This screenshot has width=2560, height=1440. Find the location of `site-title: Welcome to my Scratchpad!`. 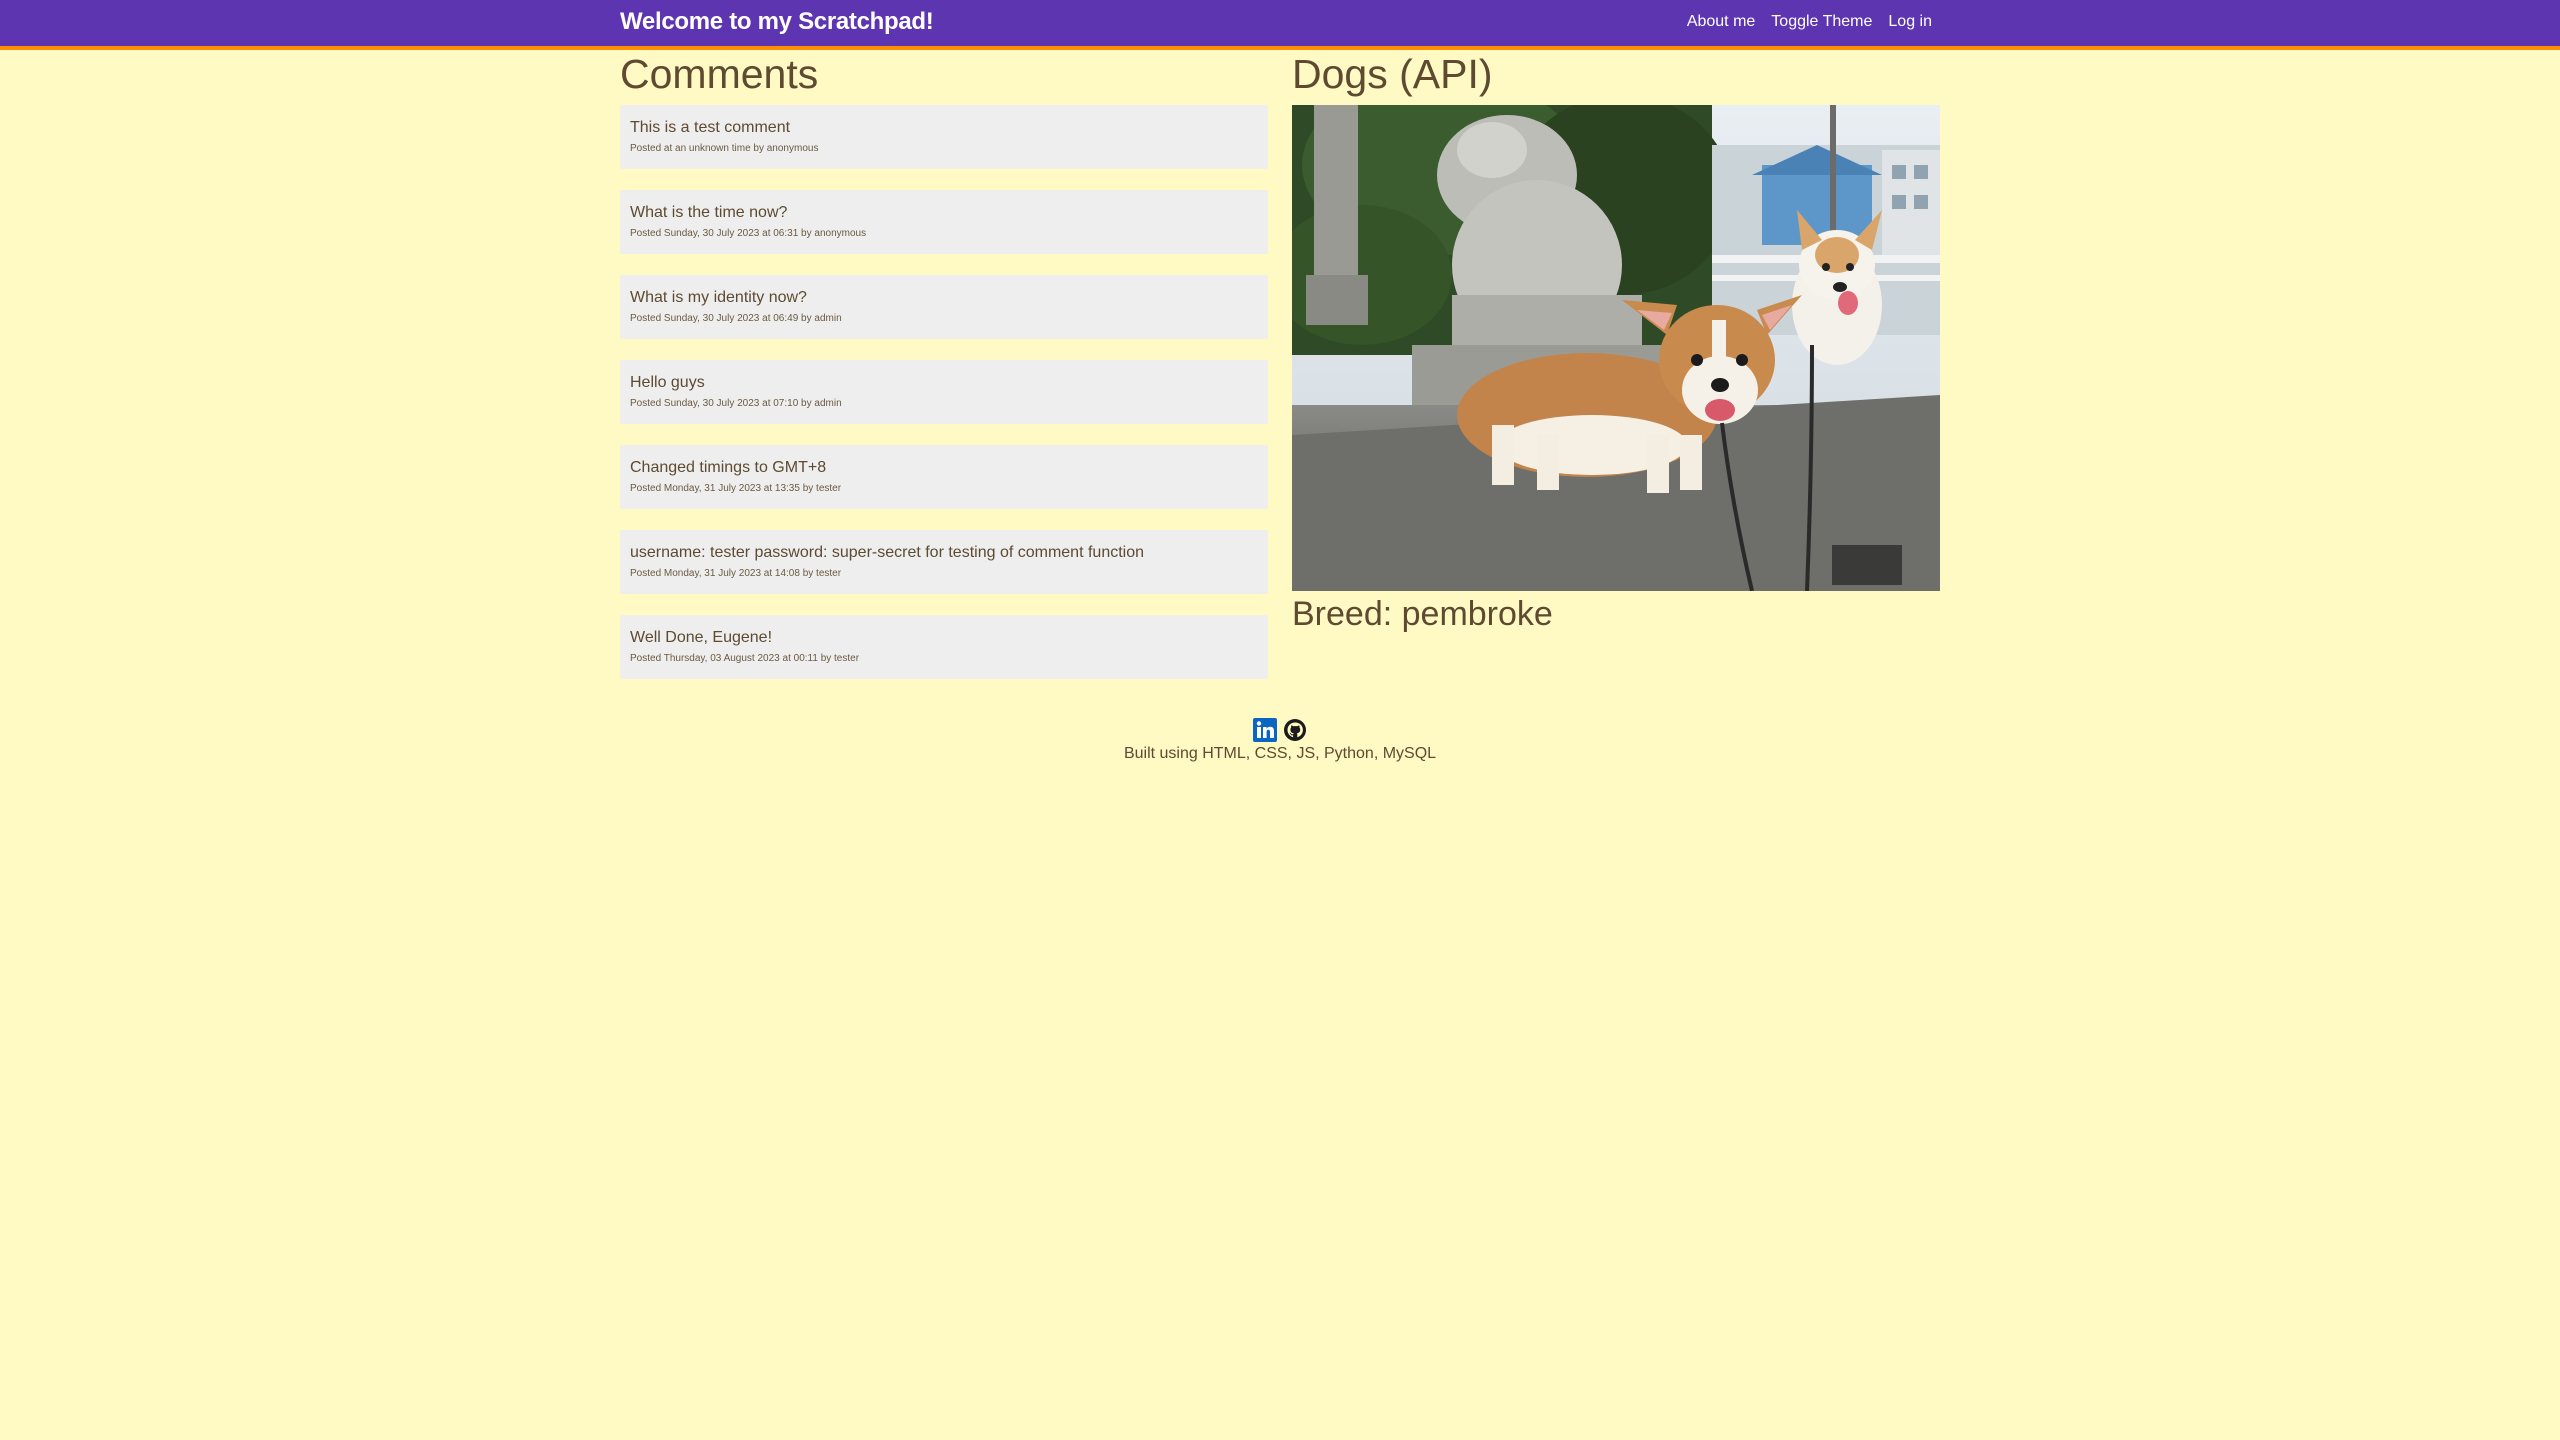

site-title: Welcome to my Scratchpad! is located at coordinates (777, 22).